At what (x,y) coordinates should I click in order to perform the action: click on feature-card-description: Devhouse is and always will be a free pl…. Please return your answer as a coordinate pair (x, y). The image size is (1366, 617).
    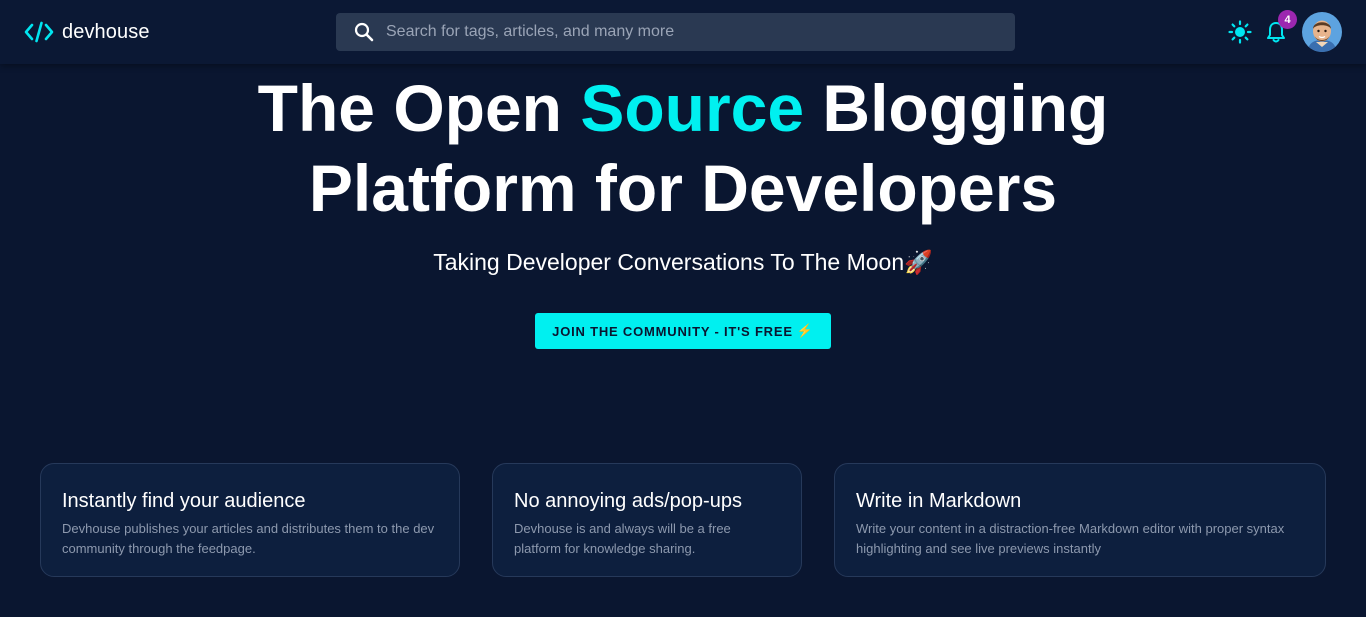
    Looking at the image, I should click on (622, 538).